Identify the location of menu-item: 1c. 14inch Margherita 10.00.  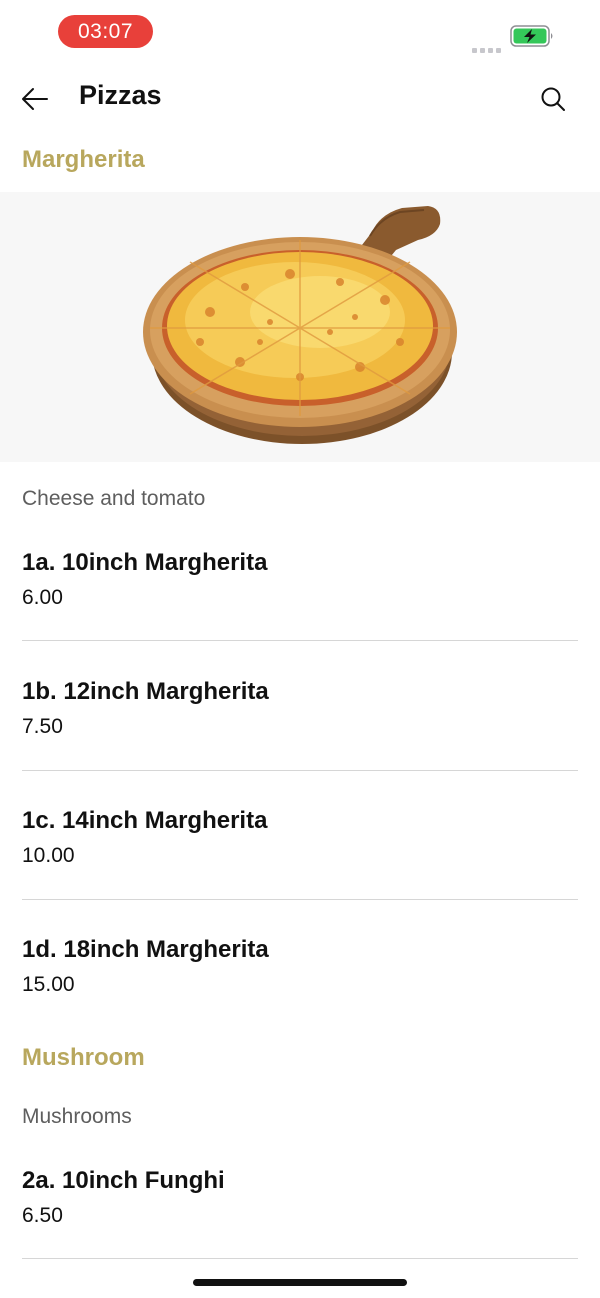
(300, 842).